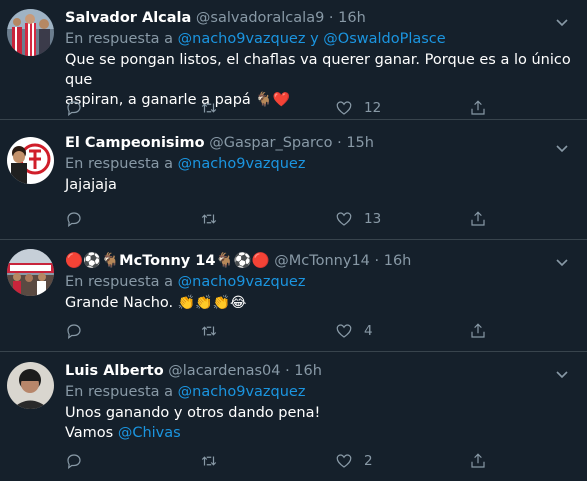  I want to click on tweet-actions: 2, so click(315, 461).